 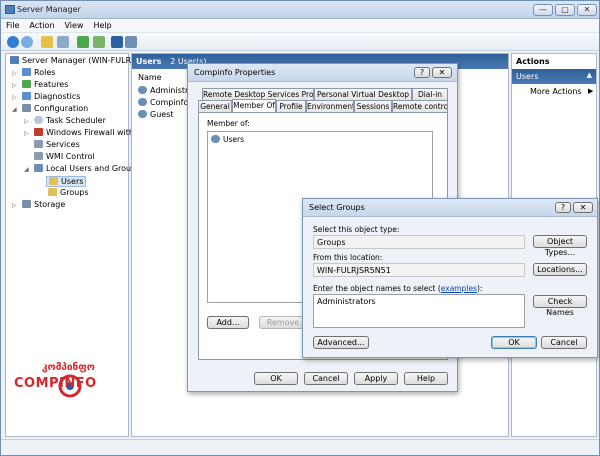 What do you see at coordinates (79, 60) in the screenshot?
I see `tree-root: Server Manager (WIN-FULRJSR5` at bounding box center [79, 60].